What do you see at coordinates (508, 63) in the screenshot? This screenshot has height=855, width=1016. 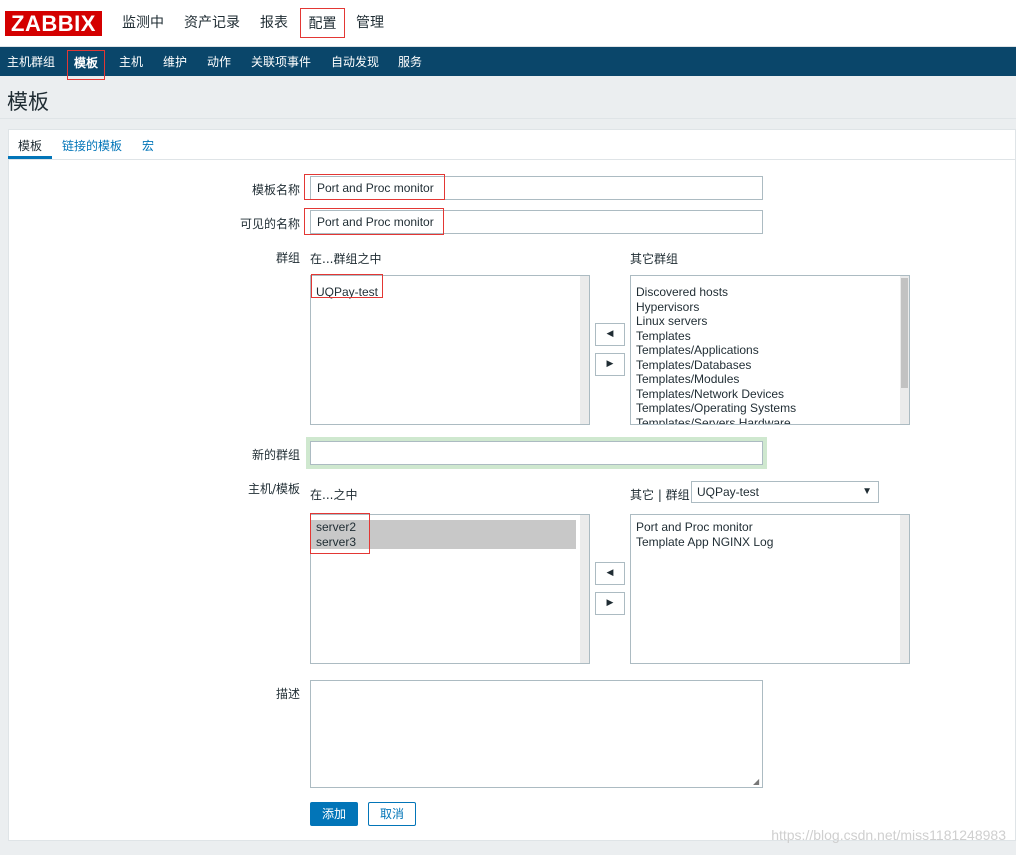 I see `sub-navigation: 主机群组 模板 主机 维护 动作 关联项事件 自动发现 服务` at bounding box center [508, 63].